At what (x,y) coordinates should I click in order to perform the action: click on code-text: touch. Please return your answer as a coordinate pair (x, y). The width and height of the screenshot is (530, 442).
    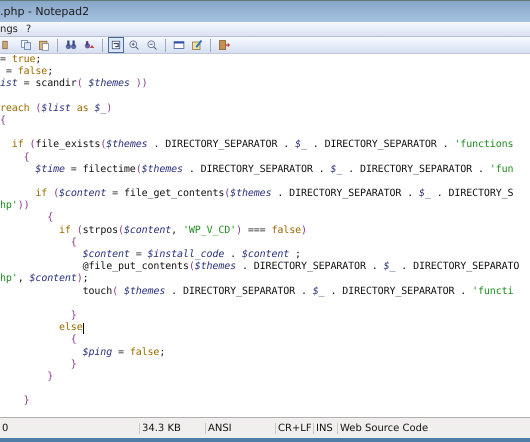
    Looking at the image, I should click on (97, 292).